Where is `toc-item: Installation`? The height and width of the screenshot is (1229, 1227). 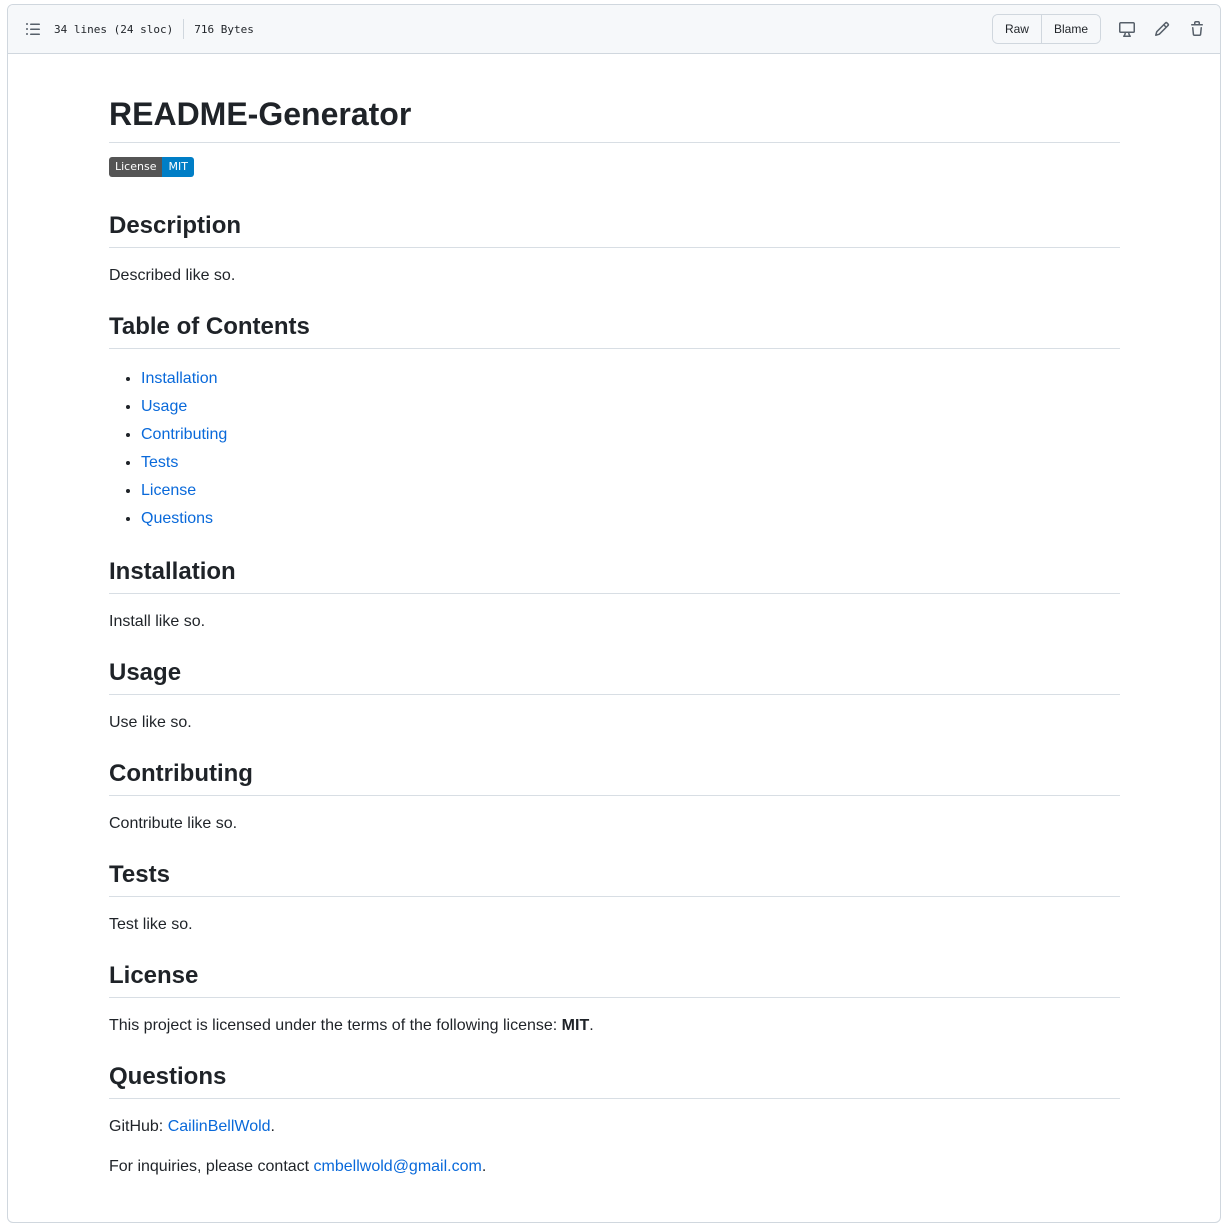 toc-item: Installation is located at coordinates (630, 379).